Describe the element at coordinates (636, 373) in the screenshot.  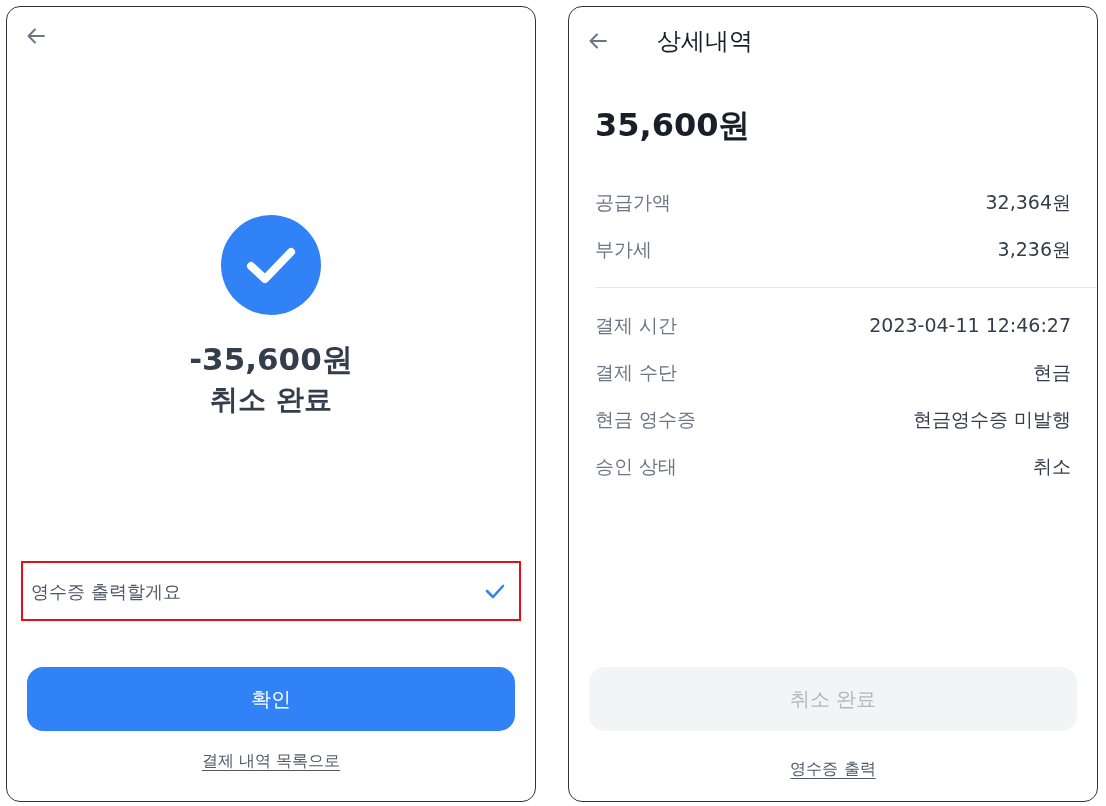
I see `detail-label: 결제 수단` at that location.